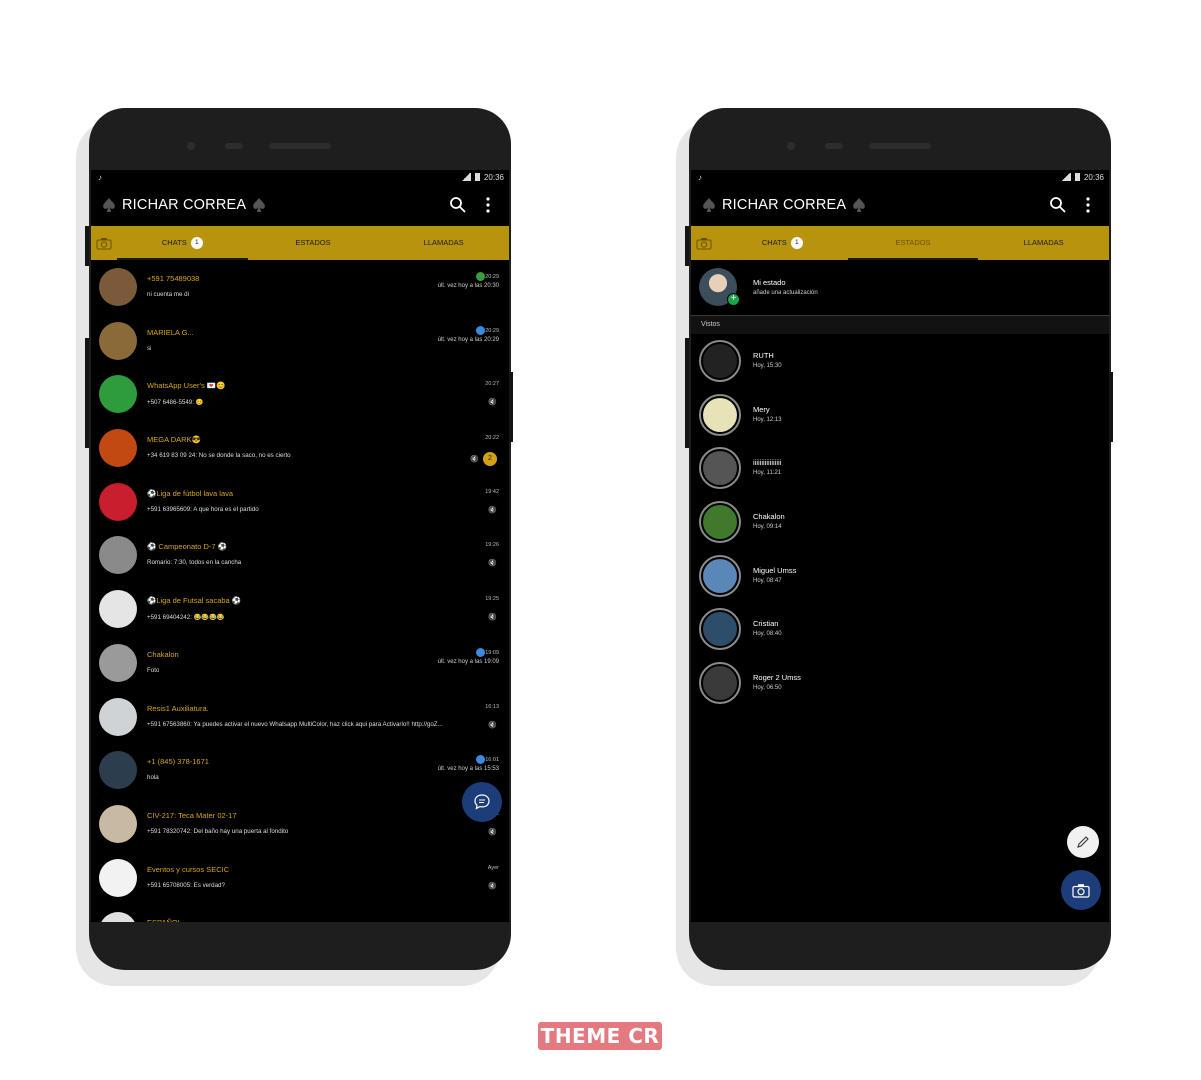 The height and width of the screenshot is (1080, 1201). Describe the element at coordinates (492, 384) in the screenshot. I see `chat-time: 20:27` at that location.